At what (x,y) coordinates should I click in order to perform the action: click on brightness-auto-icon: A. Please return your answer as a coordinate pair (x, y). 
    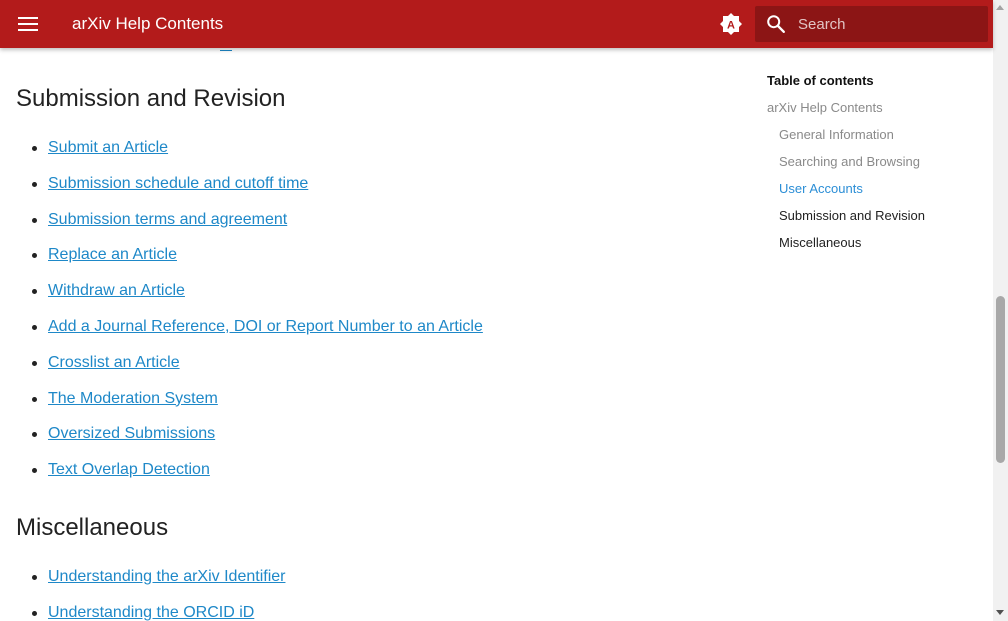
    Looking at the image, I should click on (731, 24).